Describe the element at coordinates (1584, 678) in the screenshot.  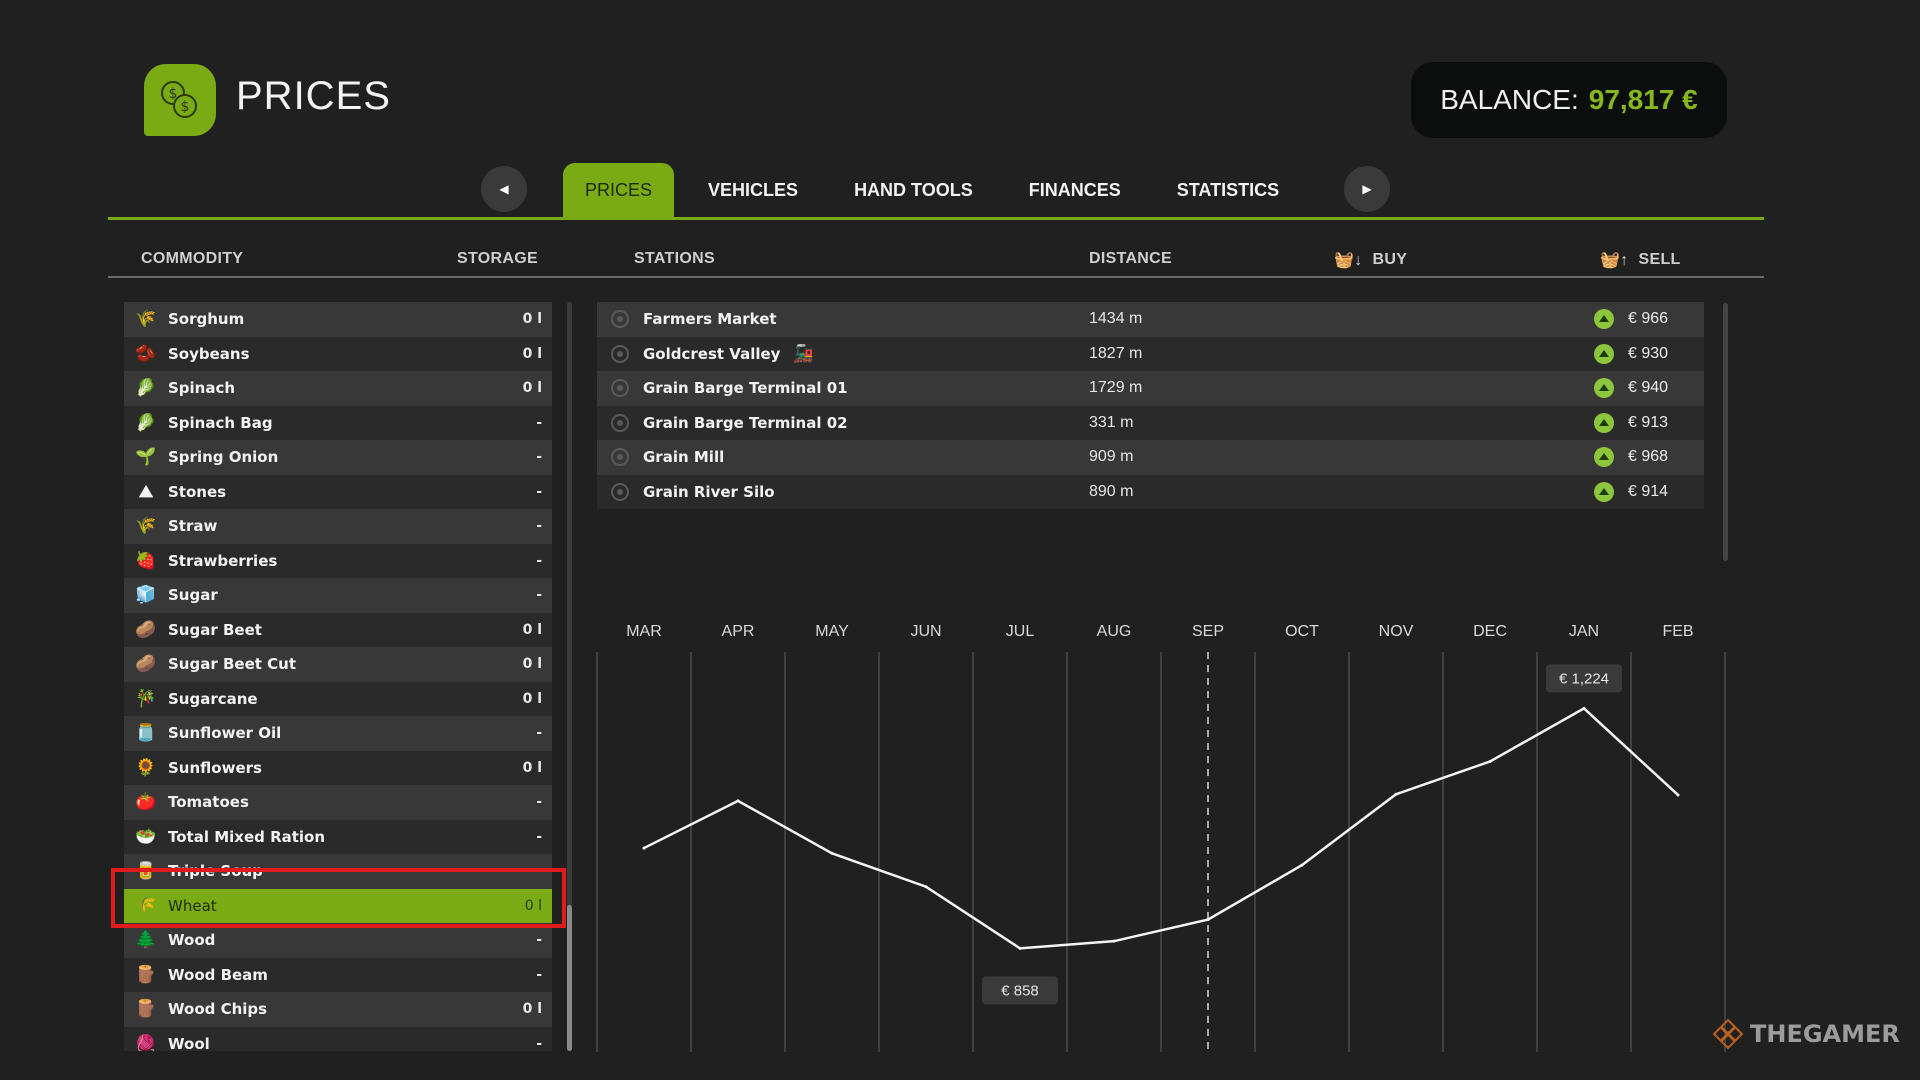
I see `tooltip-label: € 1,224` at that location.